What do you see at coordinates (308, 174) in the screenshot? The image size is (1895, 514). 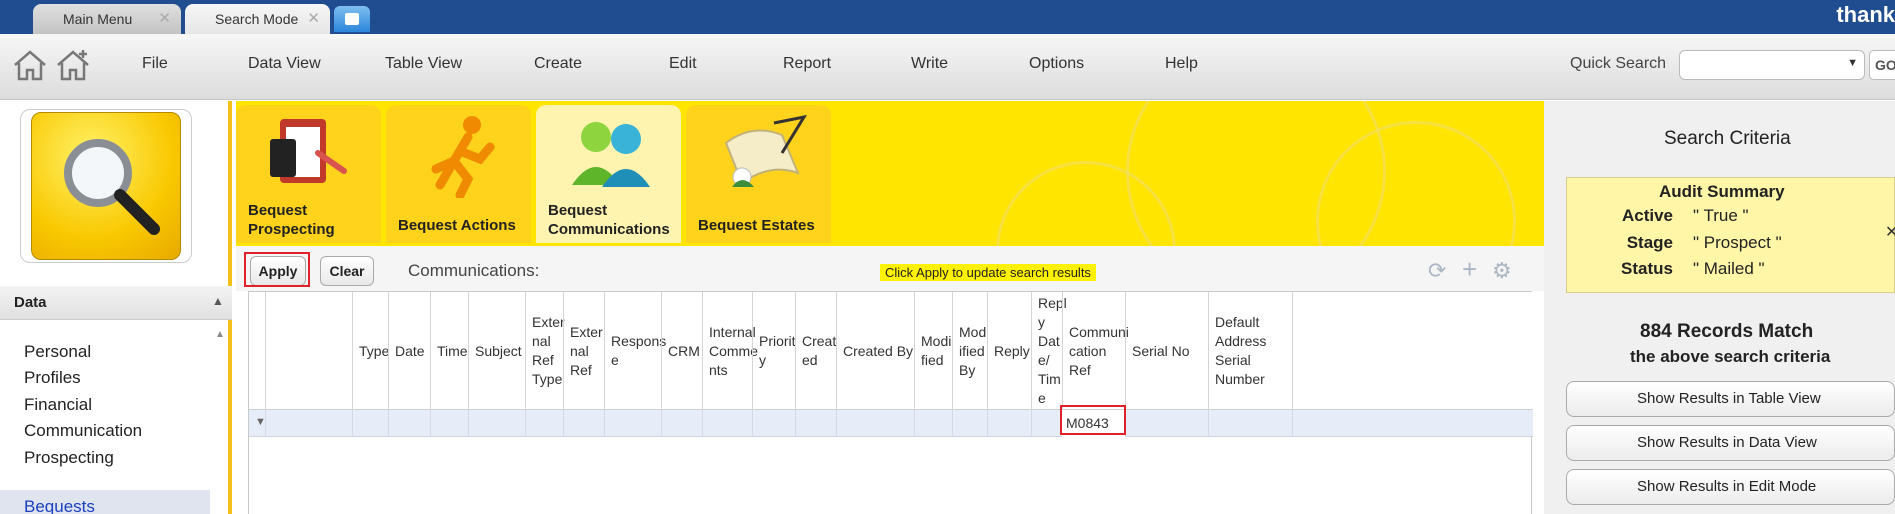 I see `category-bequest-prospecting: Bequest Prospecting` at bounding box center [308, 174].